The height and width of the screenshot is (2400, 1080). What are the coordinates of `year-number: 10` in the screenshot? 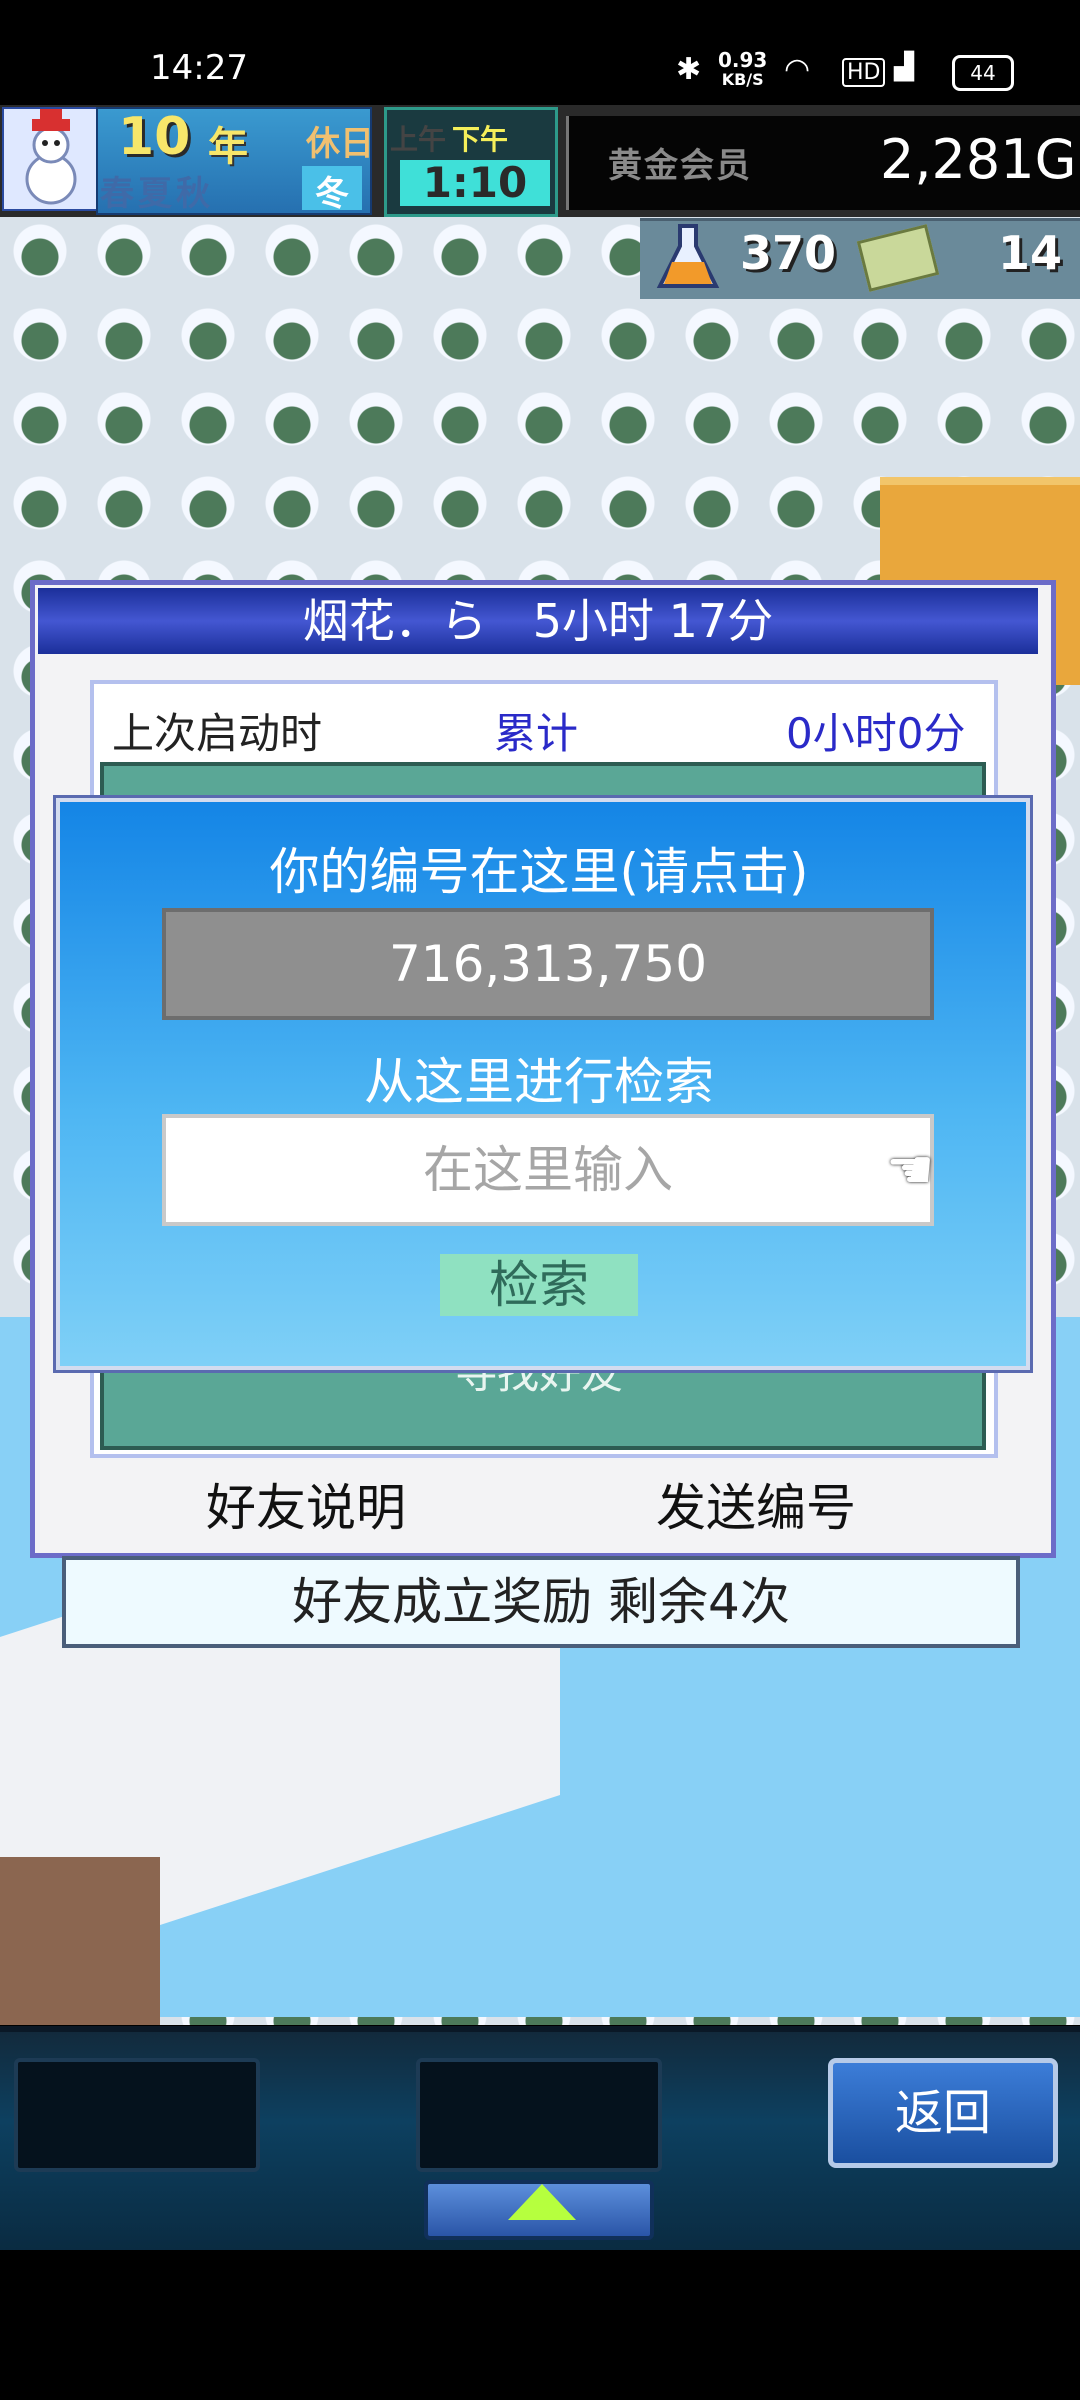 It's located at (154, 137).